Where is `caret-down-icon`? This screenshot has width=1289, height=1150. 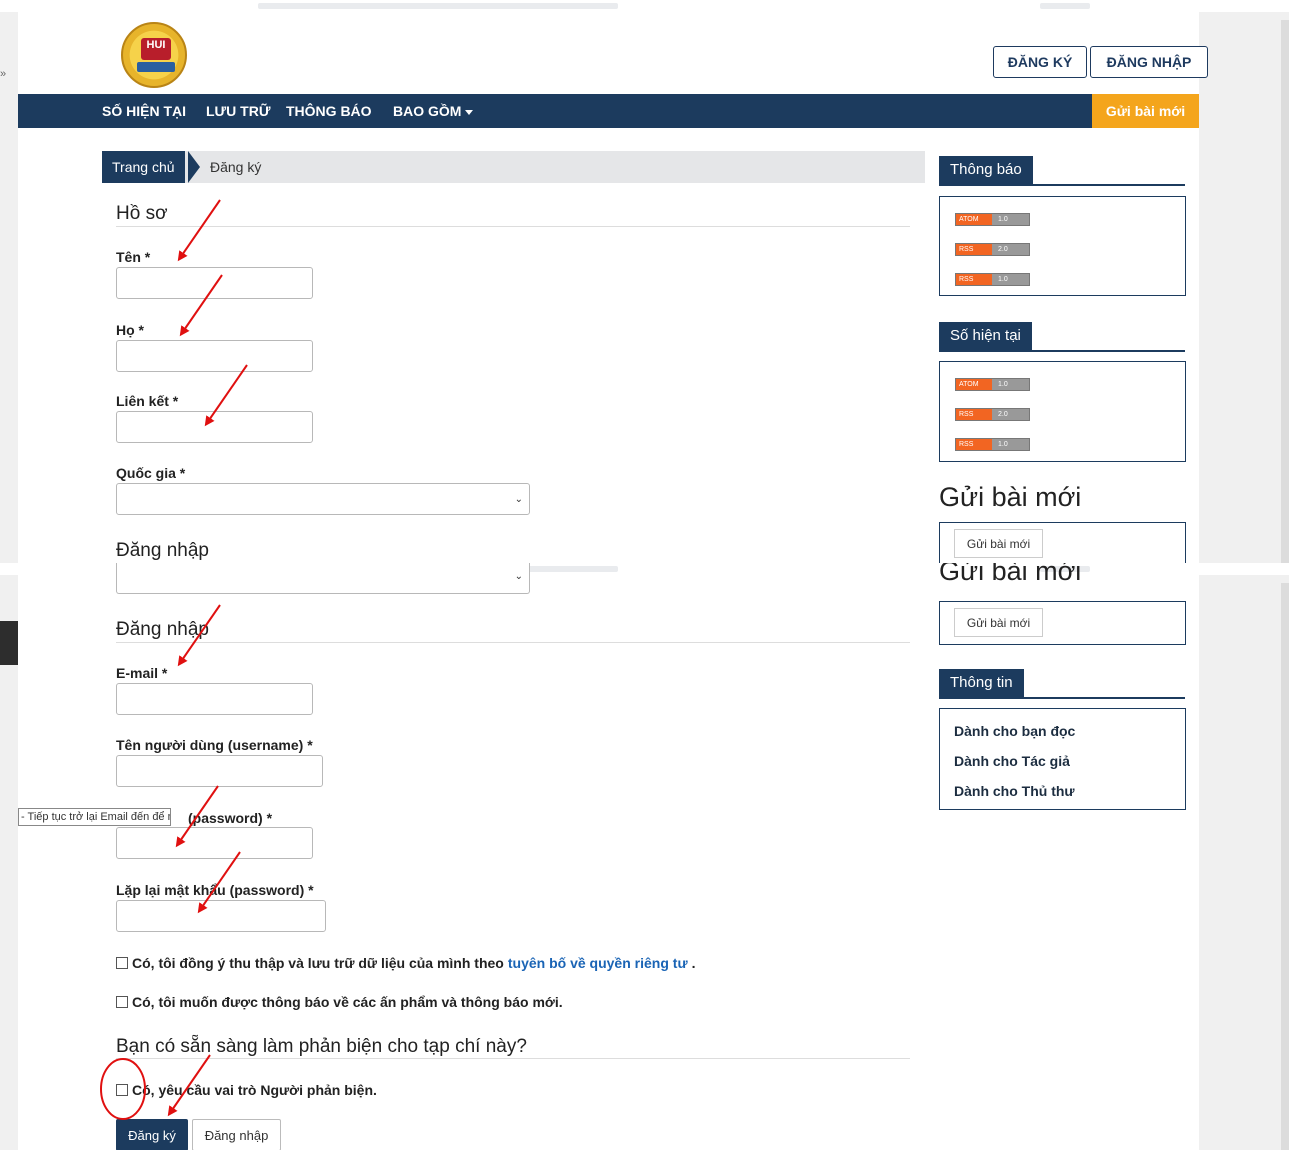 caret-down-icon is located at coordinates (469, 112).